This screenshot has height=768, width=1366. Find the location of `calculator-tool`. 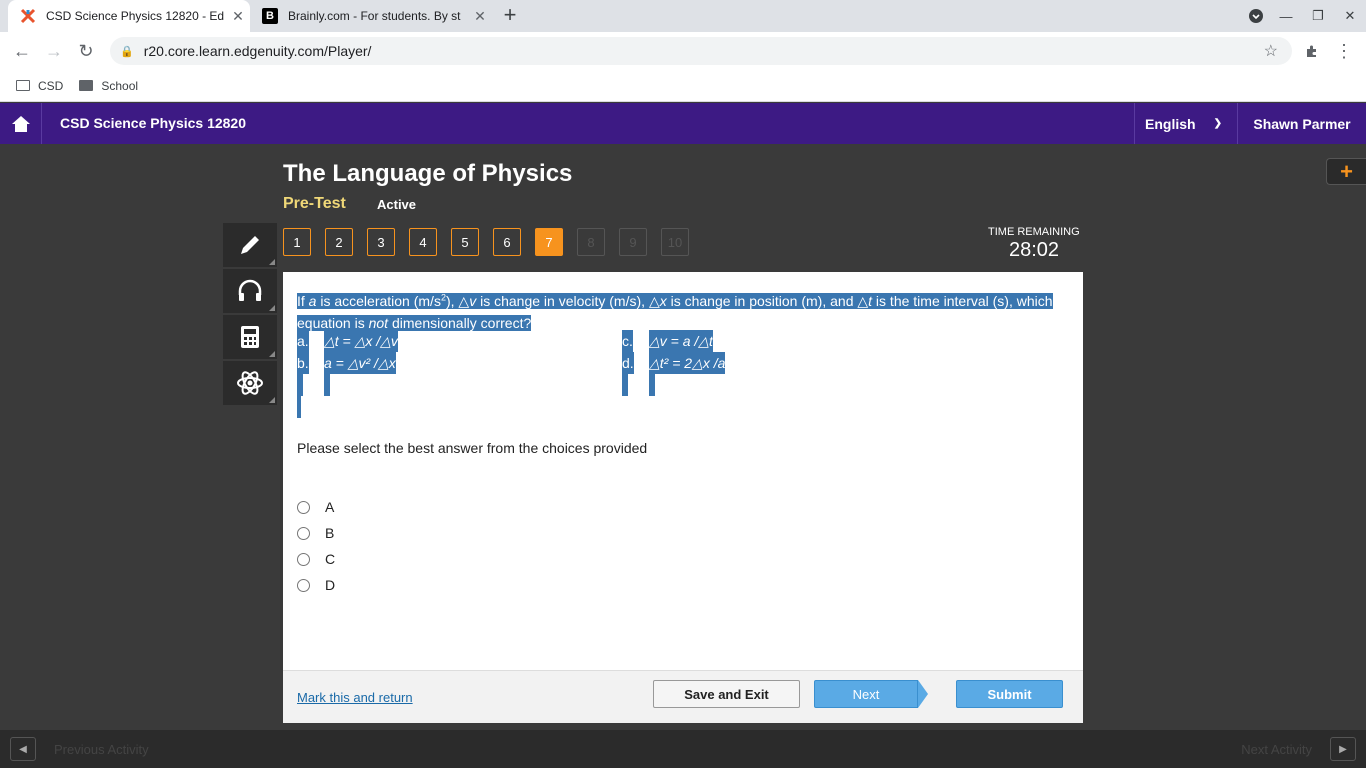

calculator-tool is located at coordinates (250, 337).